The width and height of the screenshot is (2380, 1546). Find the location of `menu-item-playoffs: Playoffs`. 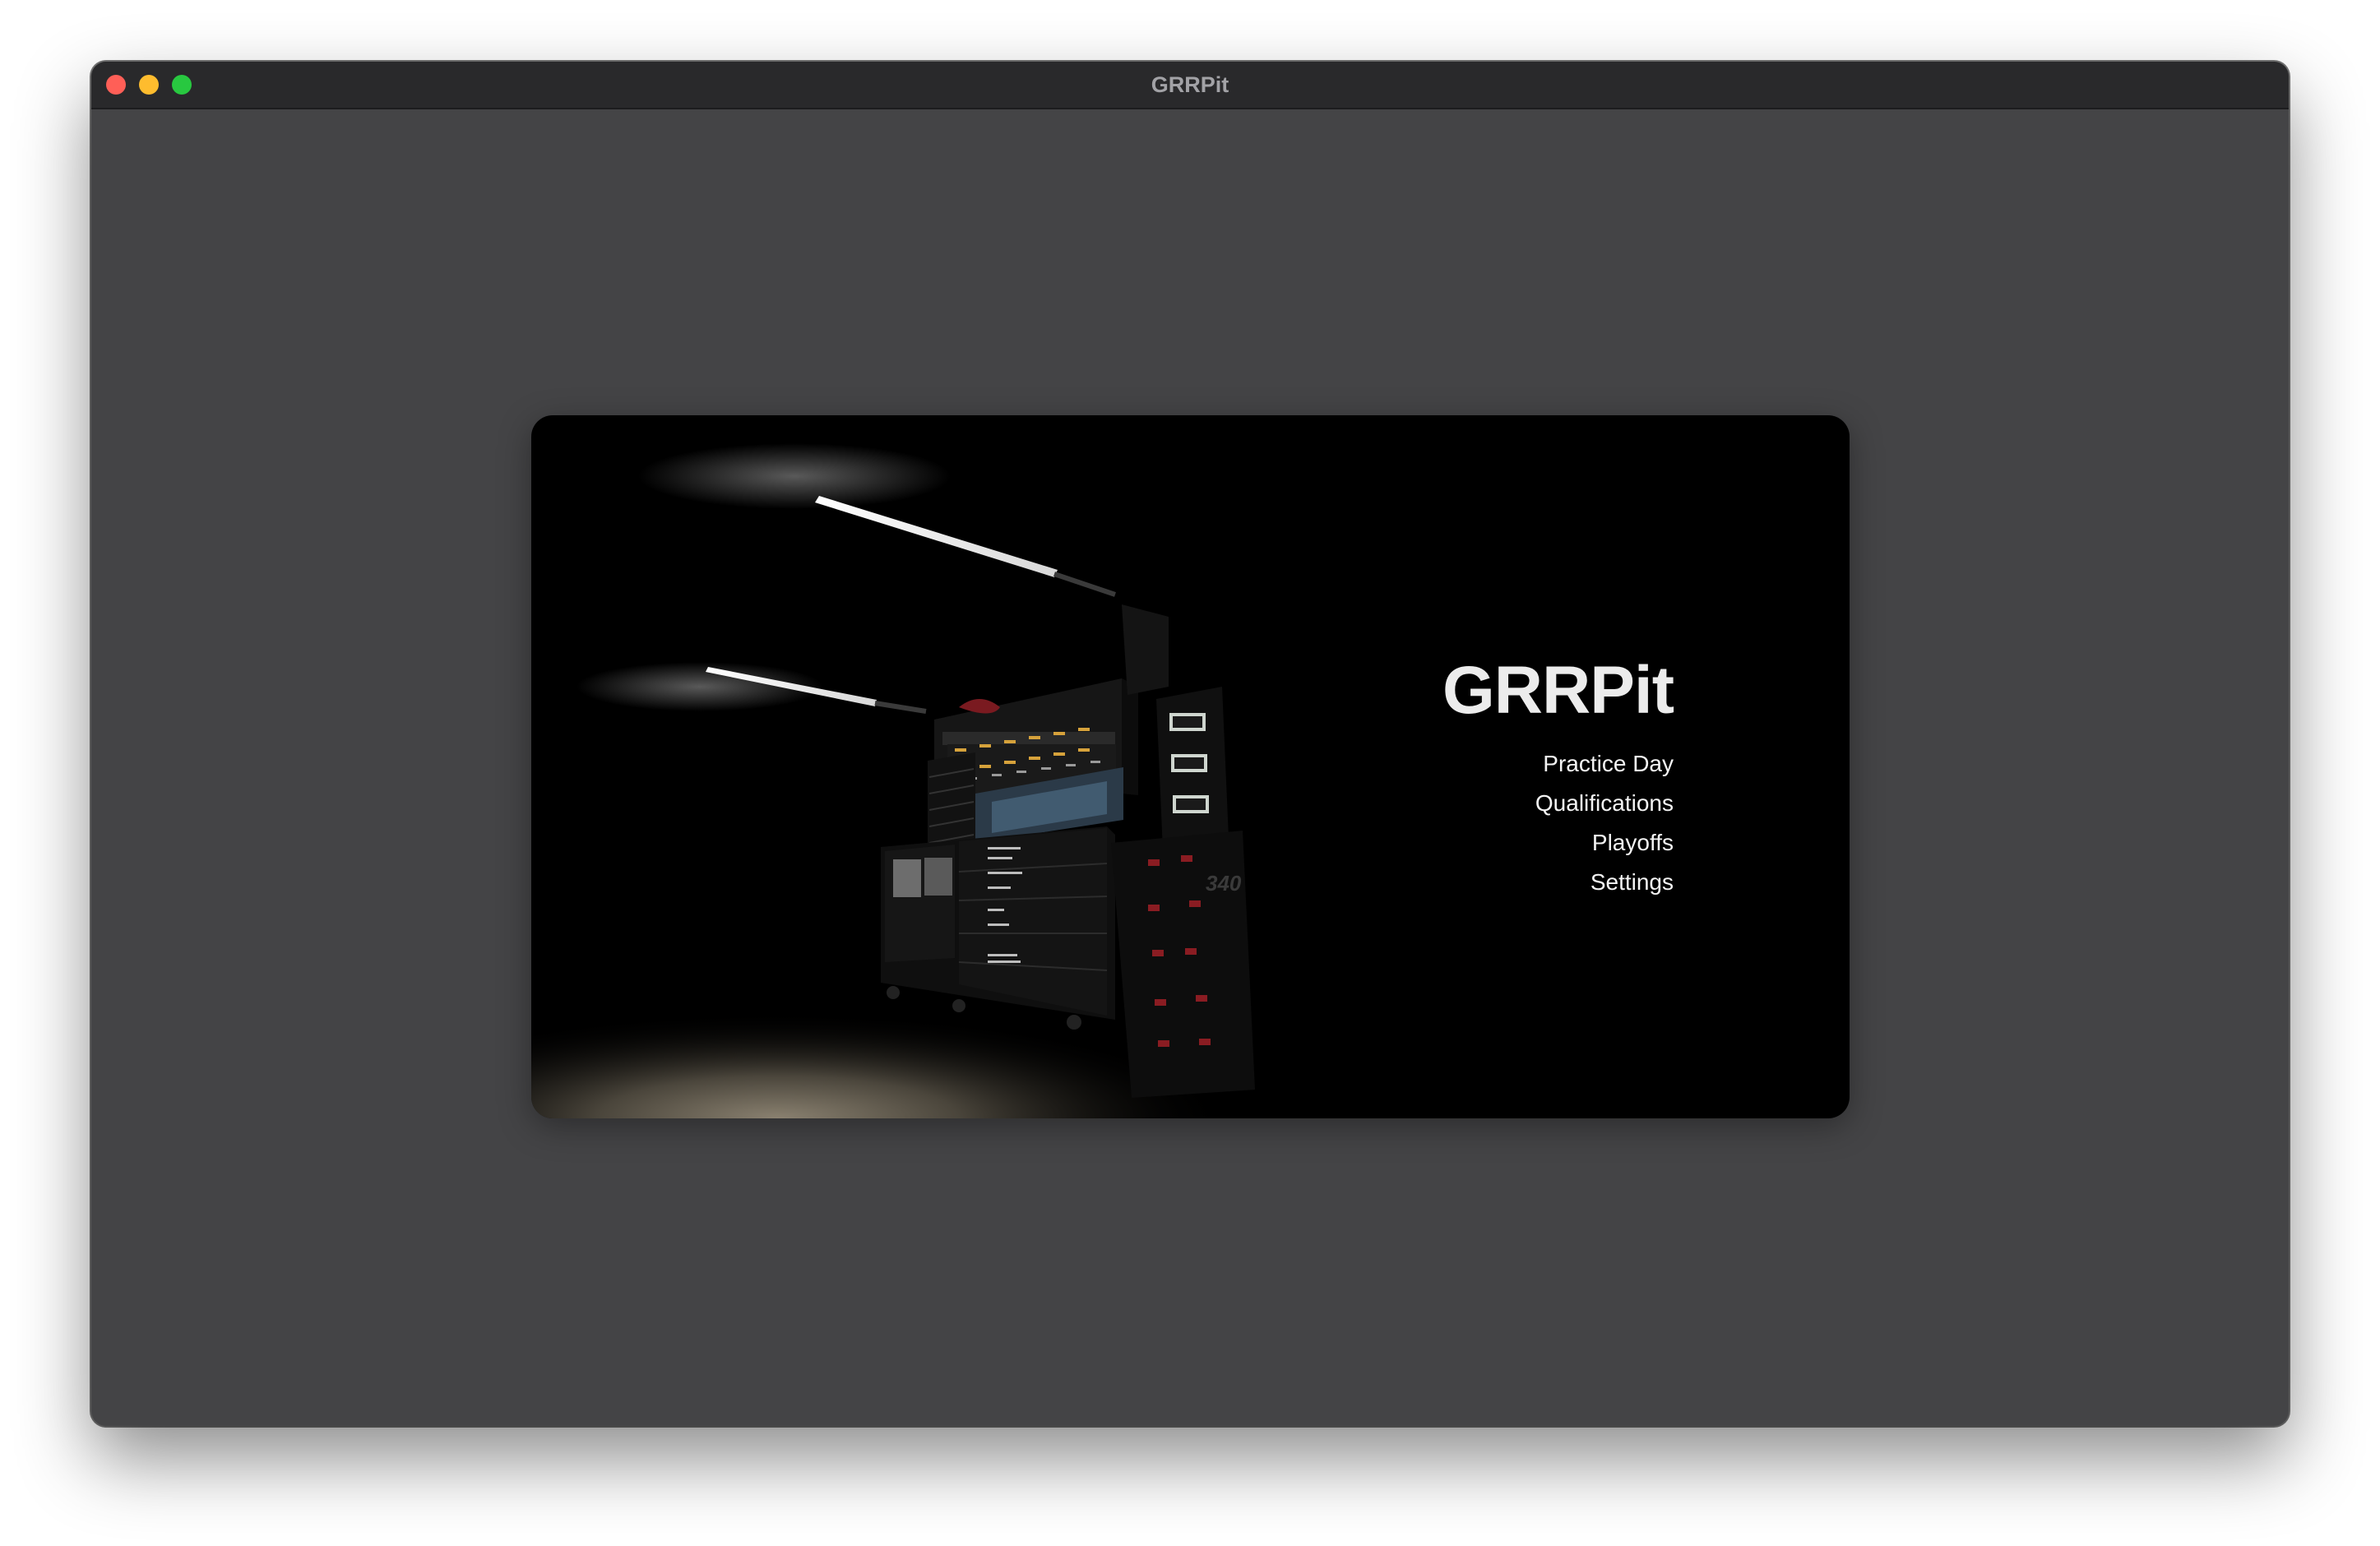

menu-item-playoffs: Playoffs is located at coordinates (1558, 843).